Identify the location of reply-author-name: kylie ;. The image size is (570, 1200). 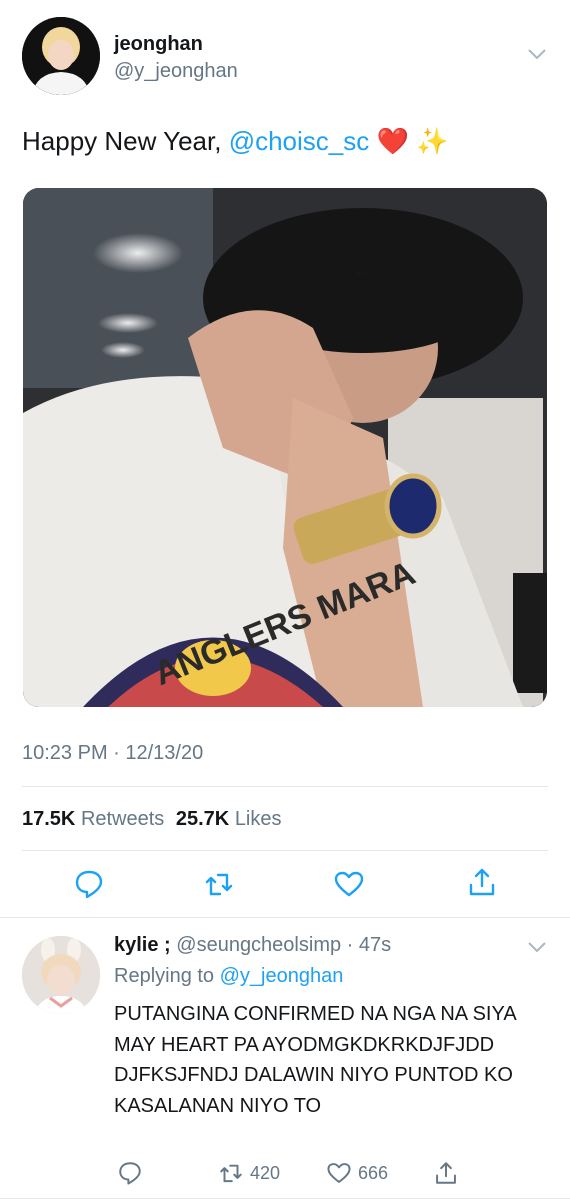
(142, 945).